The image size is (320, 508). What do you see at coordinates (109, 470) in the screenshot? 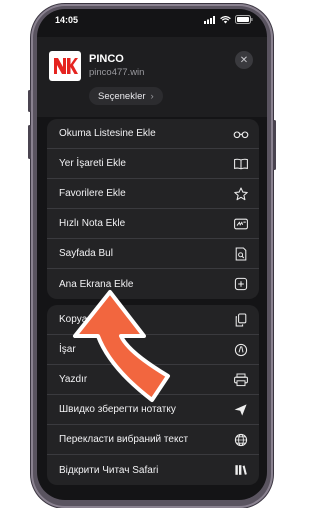
I see `menu-item-label: Відкрити Читач Safari` at bounding box center [109, 470].